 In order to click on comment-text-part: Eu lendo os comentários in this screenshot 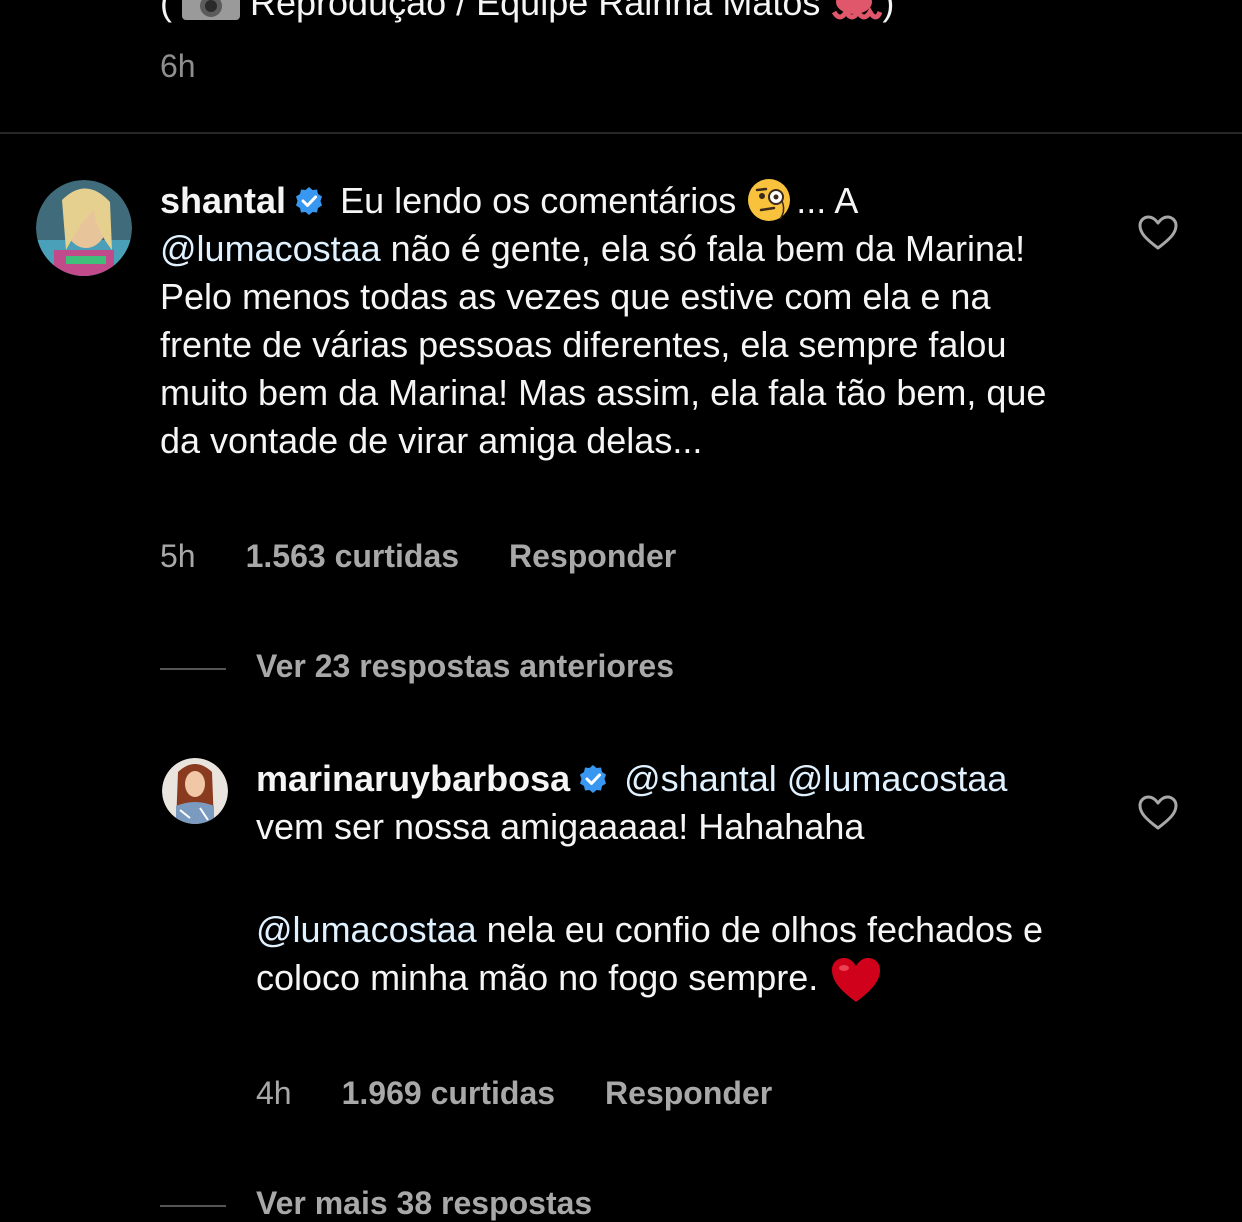, I will do `click(538, 200)`.